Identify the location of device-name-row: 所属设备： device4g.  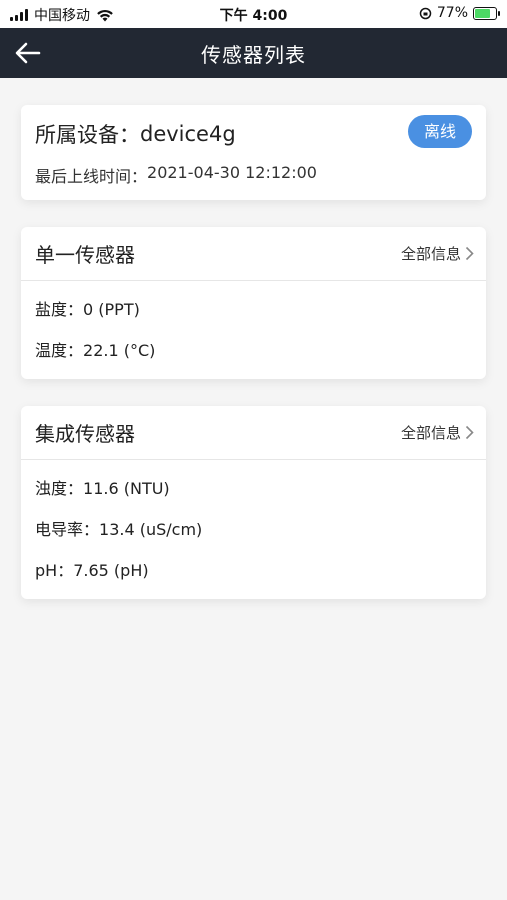
(253, 134).